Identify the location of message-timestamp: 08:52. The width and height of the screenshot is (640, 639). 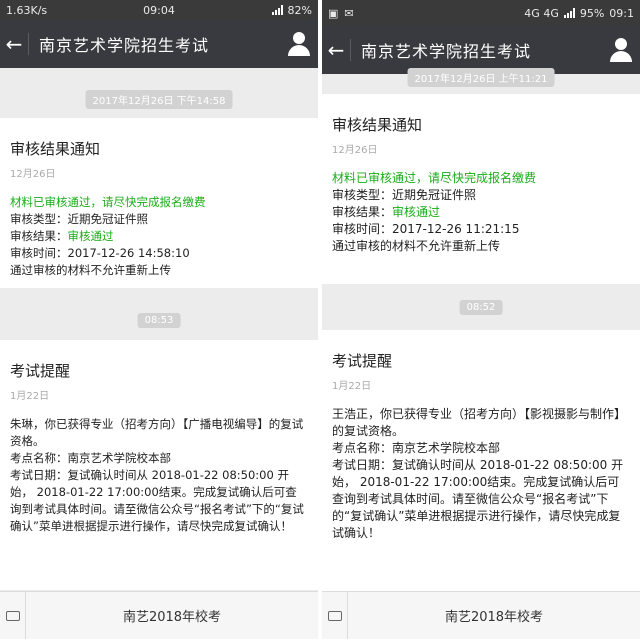
(481, 307).